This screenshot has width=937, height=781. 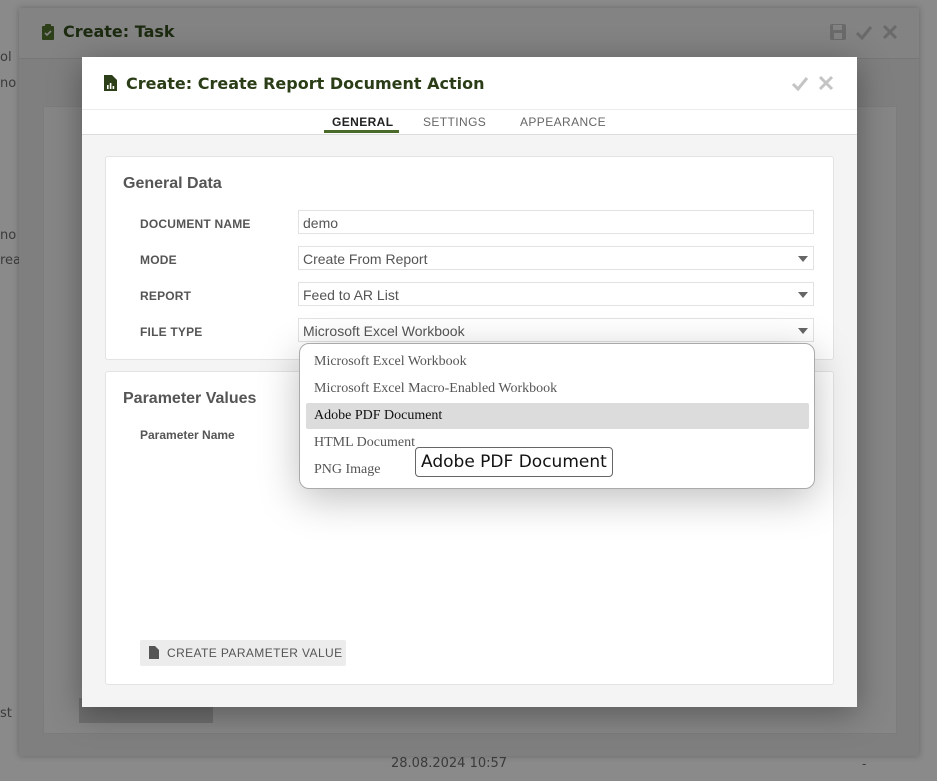 What do you see at coordinates (119, 31) in the screenshot?
I see `task-dialog-title: Create: Task` at bounding box center [119, 31].